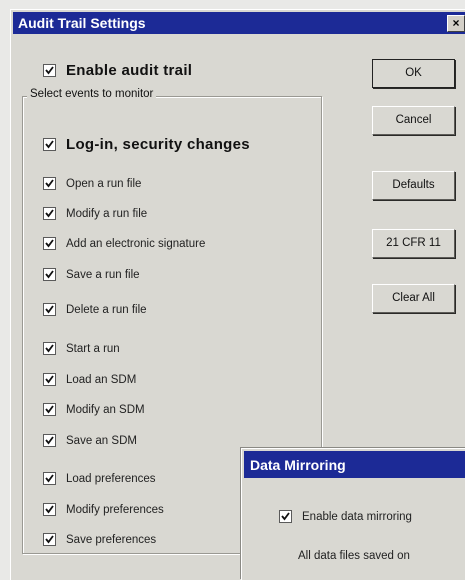  Describe the element at coordinates (106, 309) in the screenshot. I see `event-label: Delete a run file` at that location.